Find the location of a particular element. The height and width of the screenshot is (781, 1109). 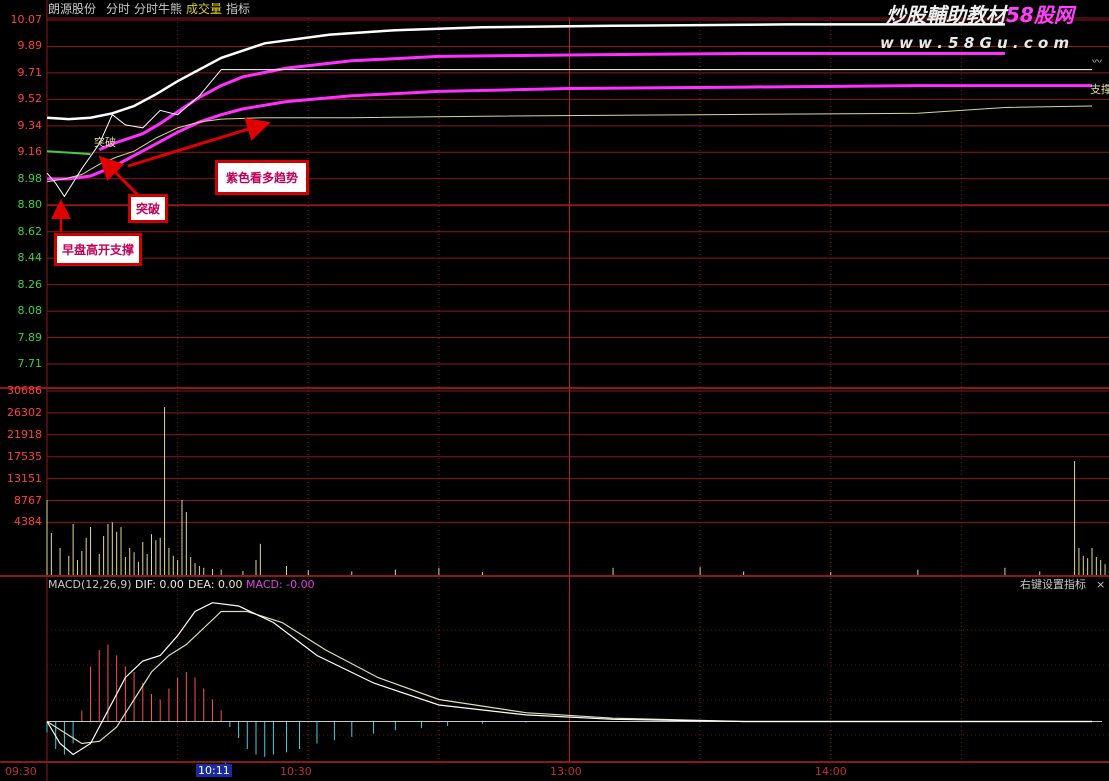

chart-support-label: 支撑 is located at coordinates (1099, 89).